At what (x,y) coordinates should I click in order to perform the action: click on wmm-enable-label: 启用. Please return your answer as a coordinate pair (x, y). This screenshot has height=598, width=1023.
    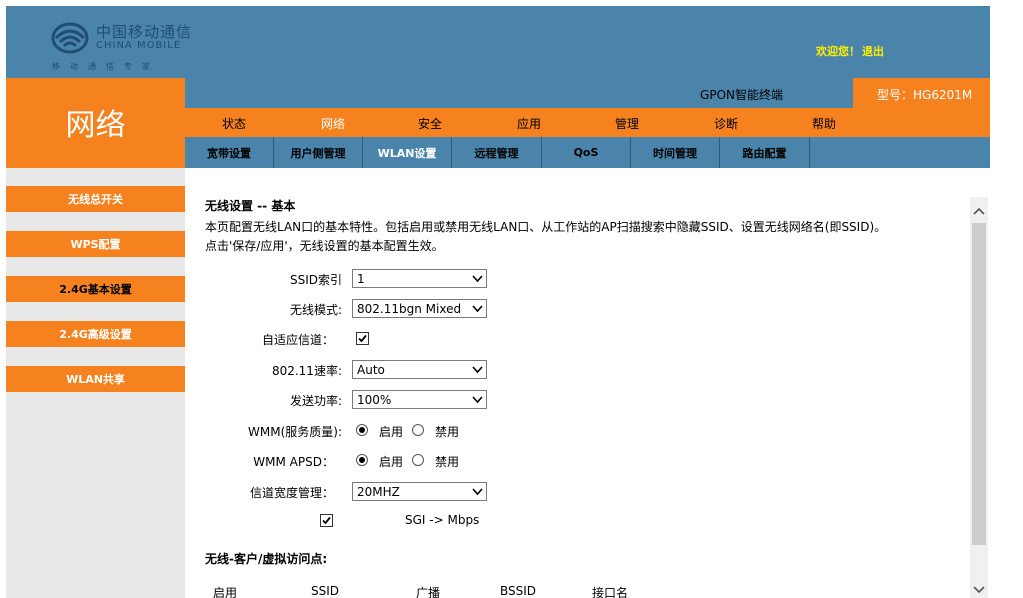
    Looking at the image, I should click on (391, 432).